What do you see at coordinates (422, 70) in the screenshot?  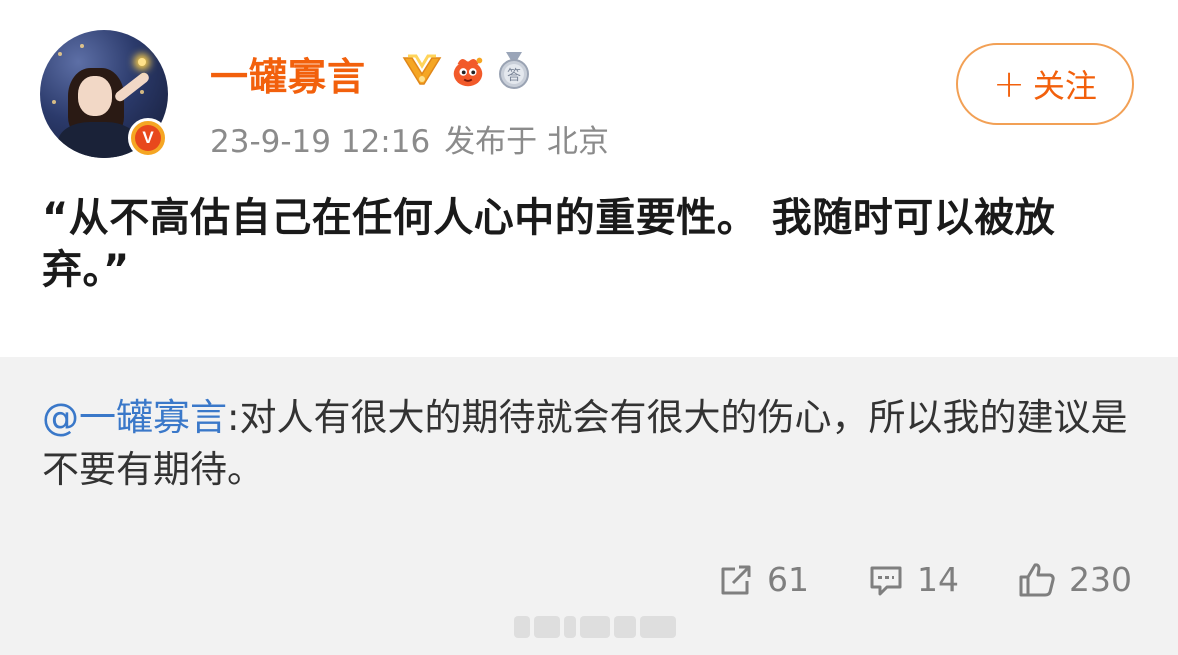 I see `golden-v-icon` at bounding box center [422, 70].